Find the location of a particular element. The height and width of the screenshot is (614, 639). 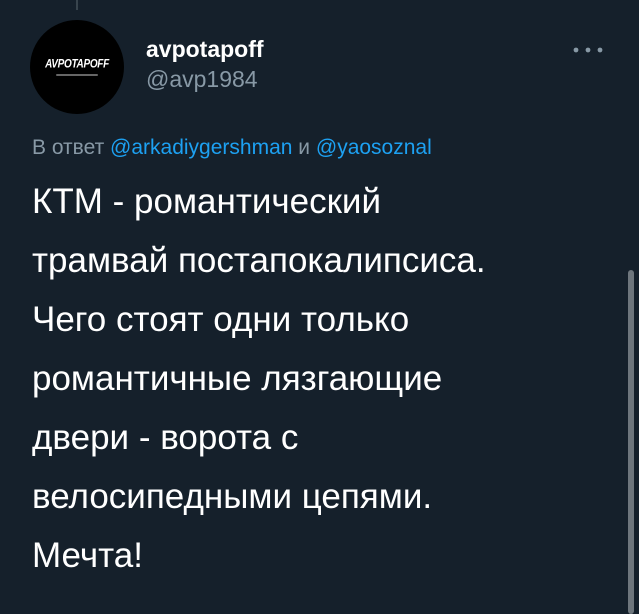

tweet-text-line: КТМ - романтический is located at coordinates (207, 201).